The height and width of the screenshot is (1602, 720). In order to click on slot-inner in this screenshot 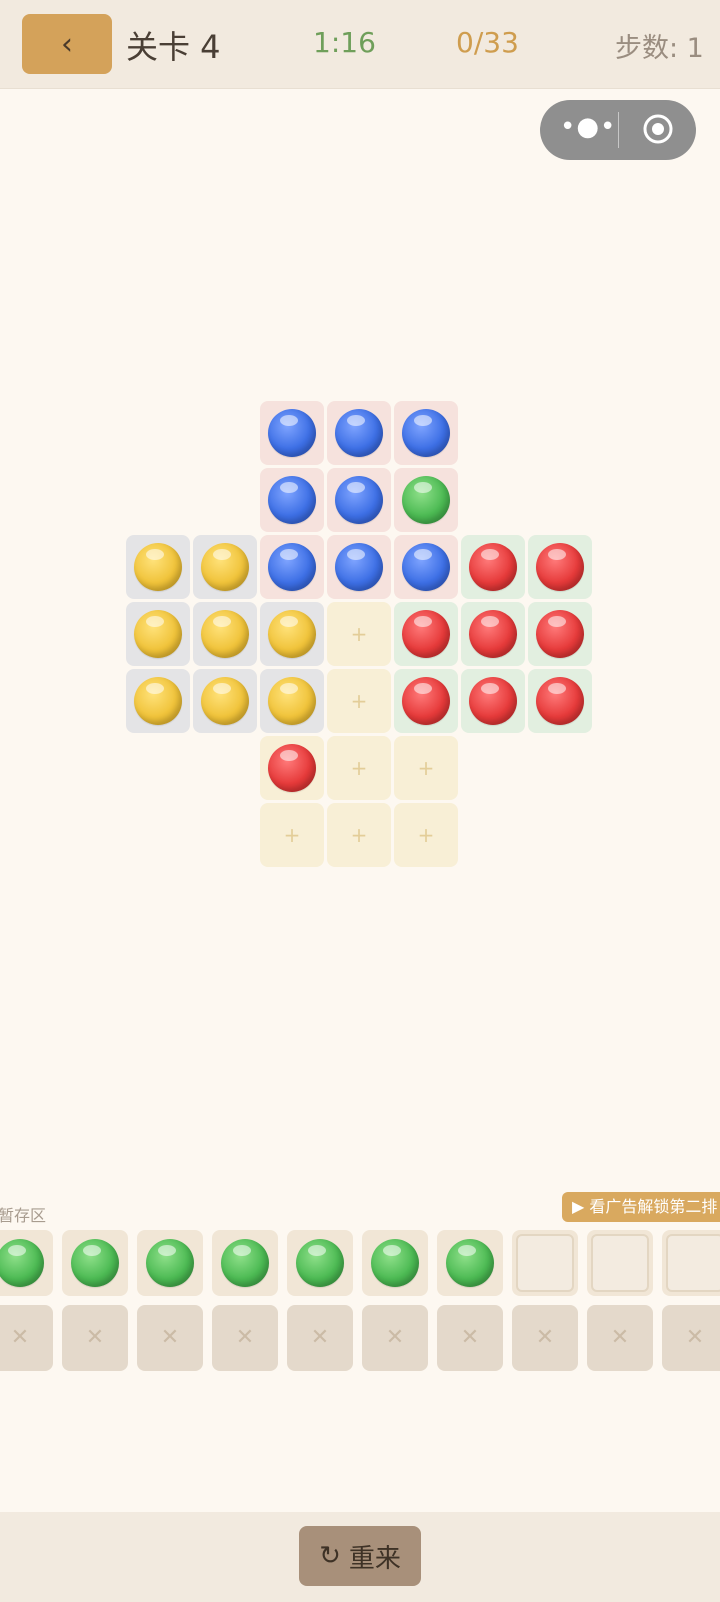, I will do `click(620, 1263)`.